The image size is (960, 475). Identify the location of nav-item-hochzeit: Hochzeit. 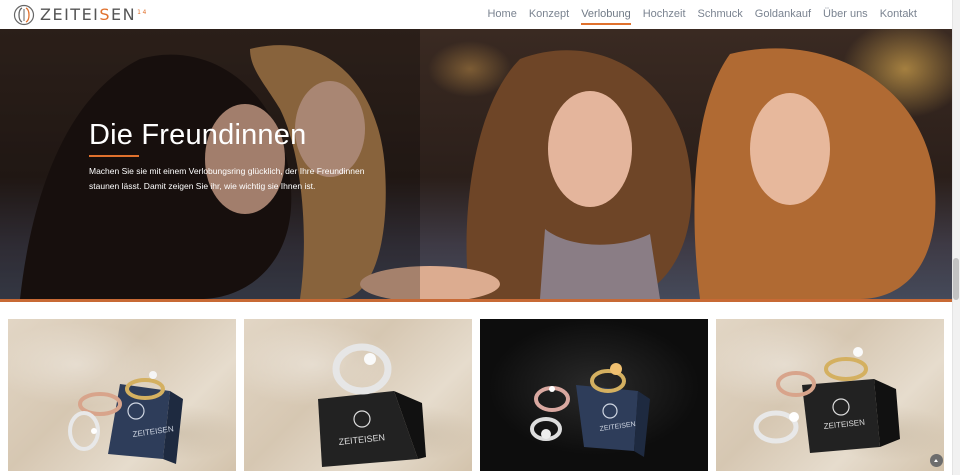
(664, 14).